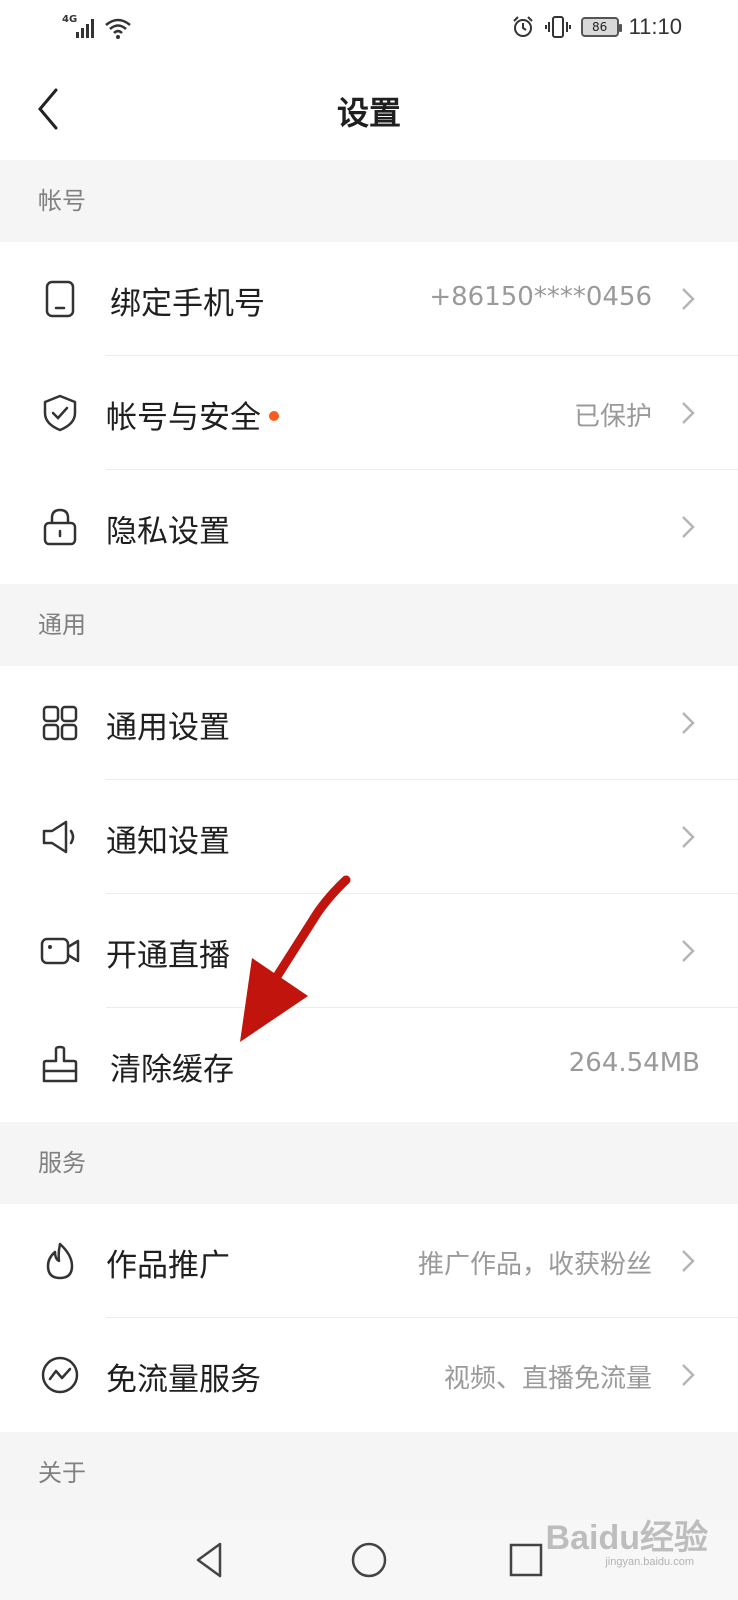  What do you see at coordinates (369, 413) in the screenshot?
I see `row-account-security: 帐号与安全 已保护` at bounding box center [369, 413].